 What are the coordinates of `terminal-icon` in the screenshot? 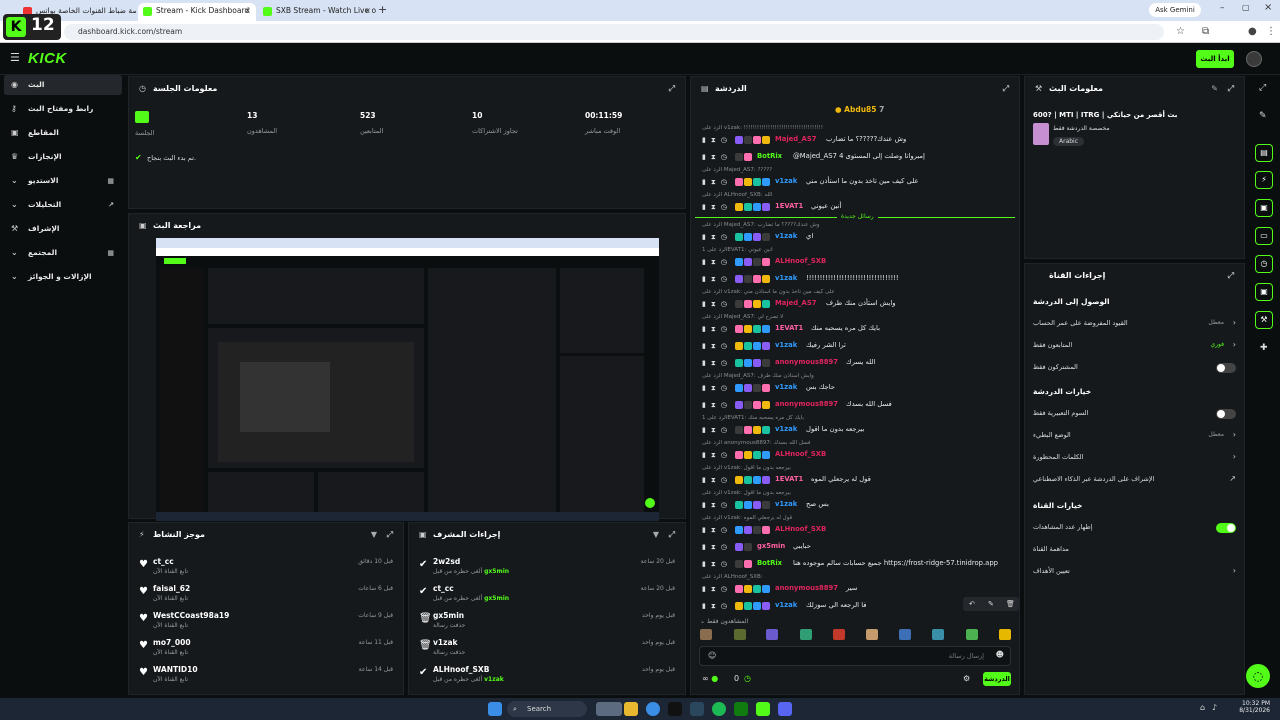 It's located at (675, 709).